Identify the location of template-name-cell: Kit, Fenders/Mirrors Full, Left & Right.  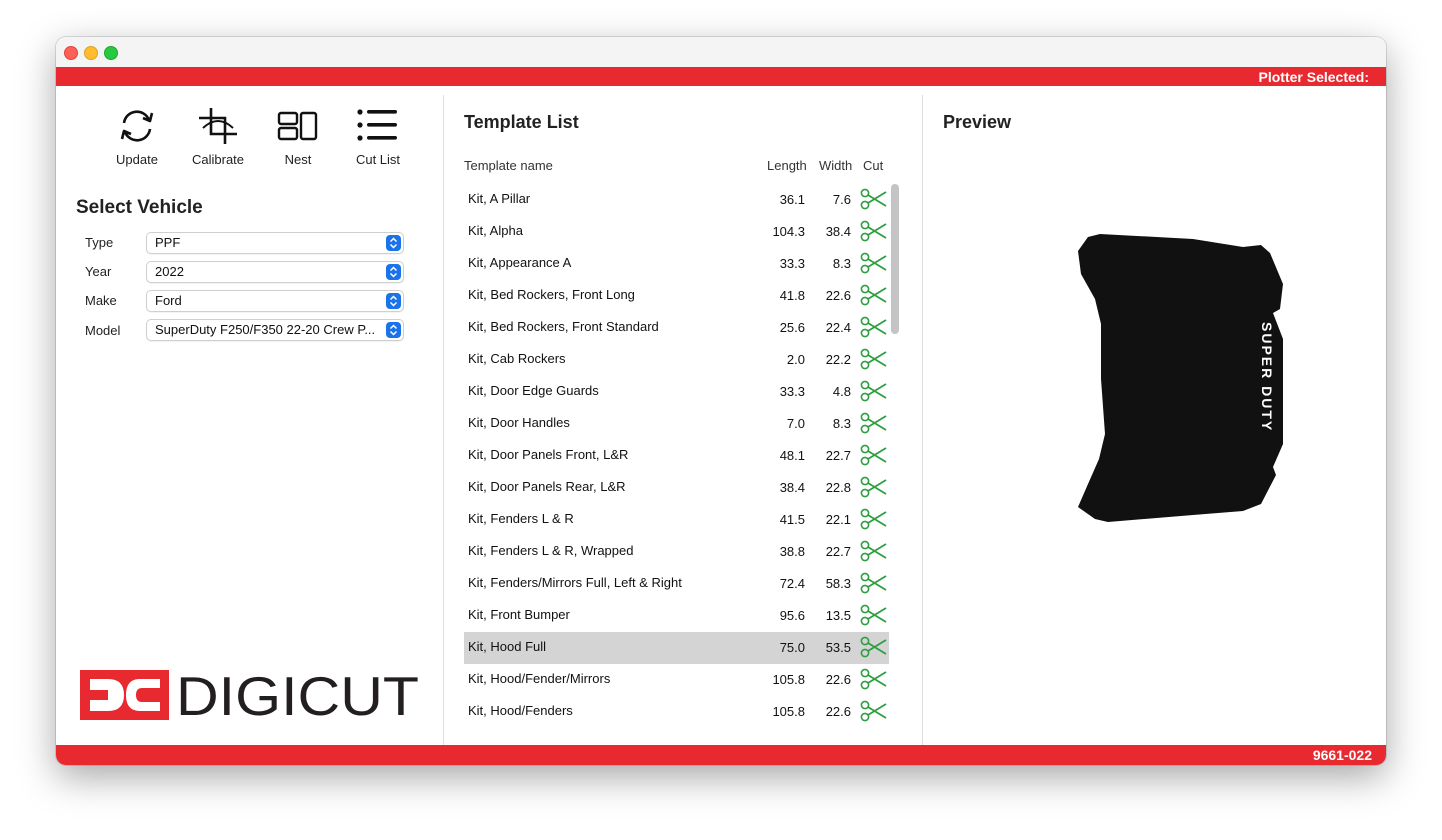
(575, 582).